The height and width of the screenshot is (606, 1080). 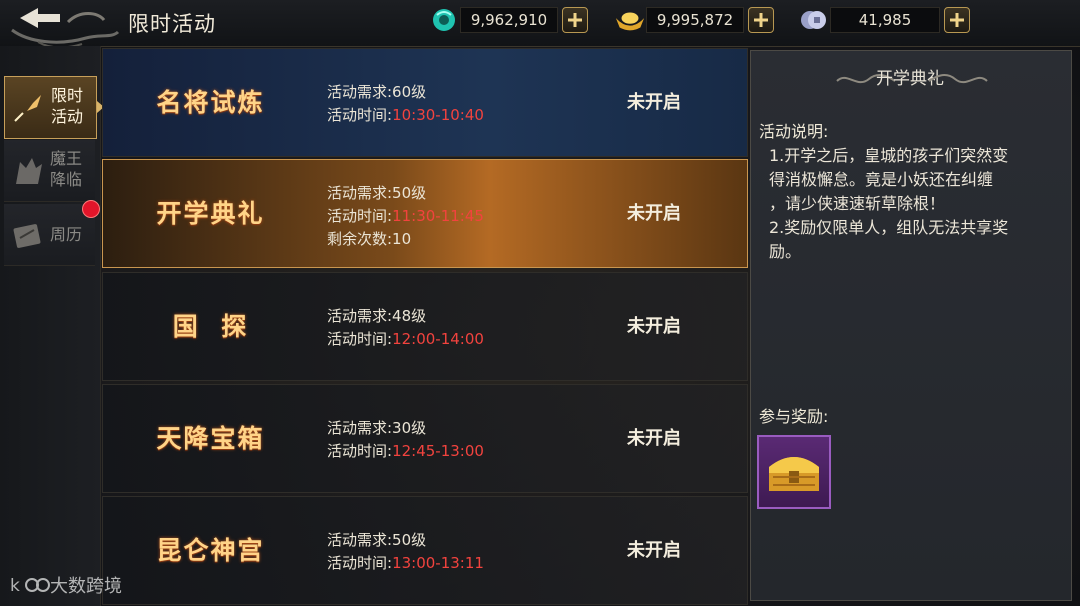 I want to click on description-line: 1.开学之后，皇城的孩子们突然变, so click(x=889, y=155).